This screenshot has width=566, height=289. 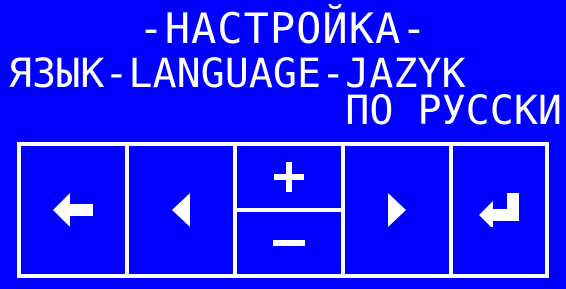 What do you see at coordinates (283, 28) in the screenshot?
I see `page-title: -НАСТРОЙКА-` at bounding box center [283, 28].